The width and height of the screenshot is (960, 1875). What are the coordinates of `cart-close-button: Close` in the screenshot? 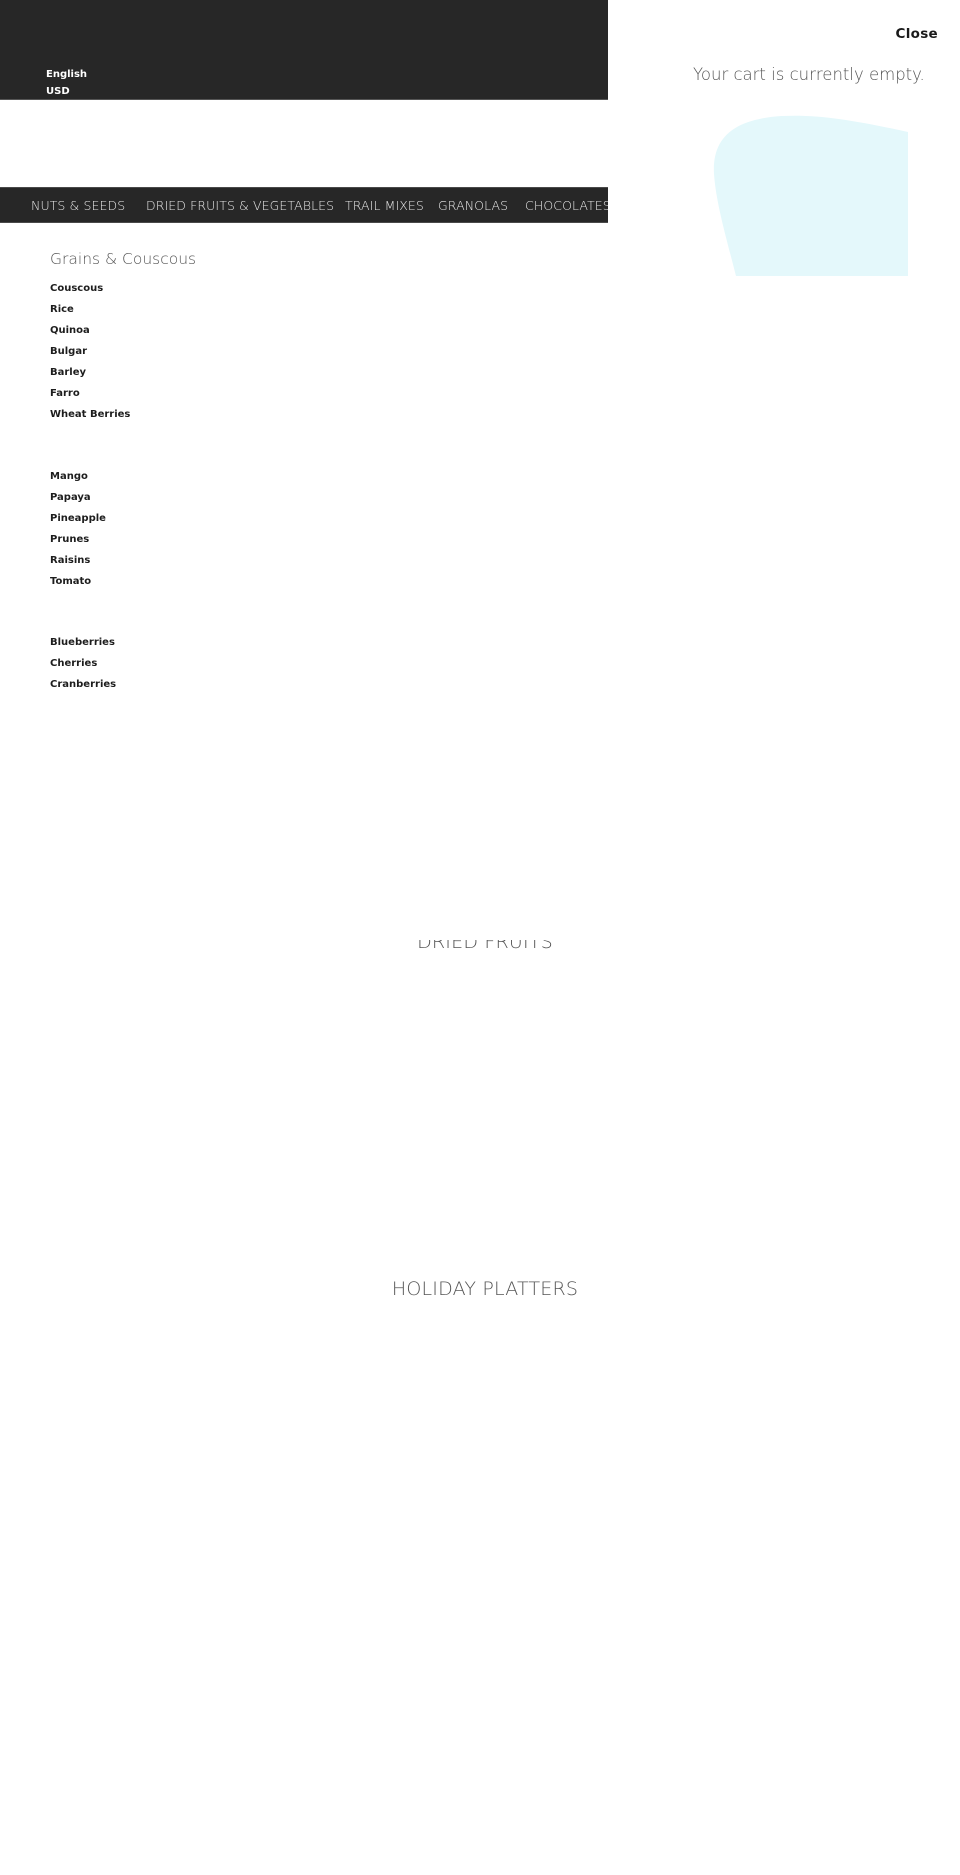 It's located at (916, 34).